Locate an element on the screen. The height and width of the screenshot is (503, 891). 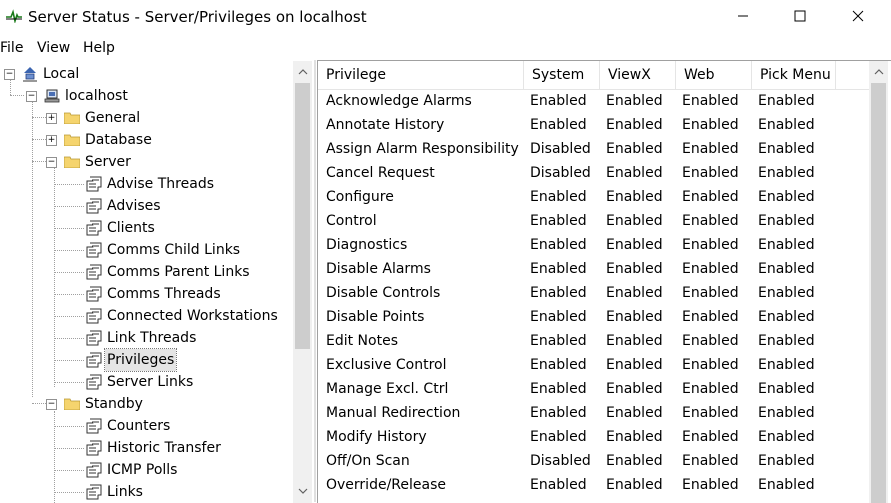
table-row: Edit Notes Enabled Enabled Enabled Enabled is located at coordinates (595, 341).